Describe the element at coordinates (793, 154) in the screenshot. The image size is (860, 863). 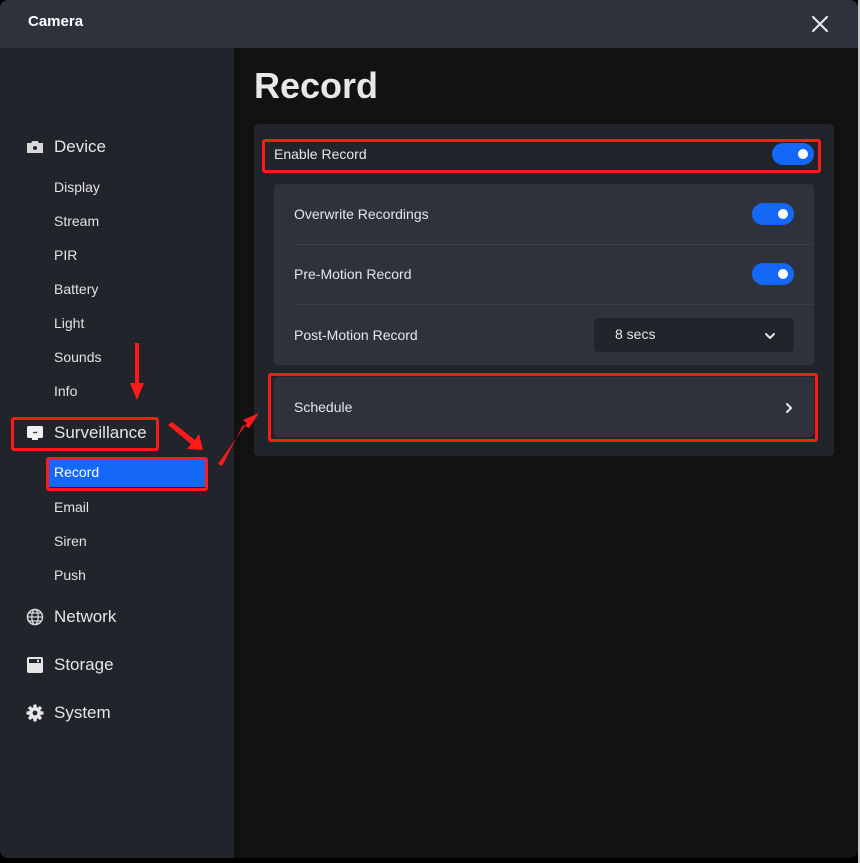
I see `enable-record-toggle` at that location.